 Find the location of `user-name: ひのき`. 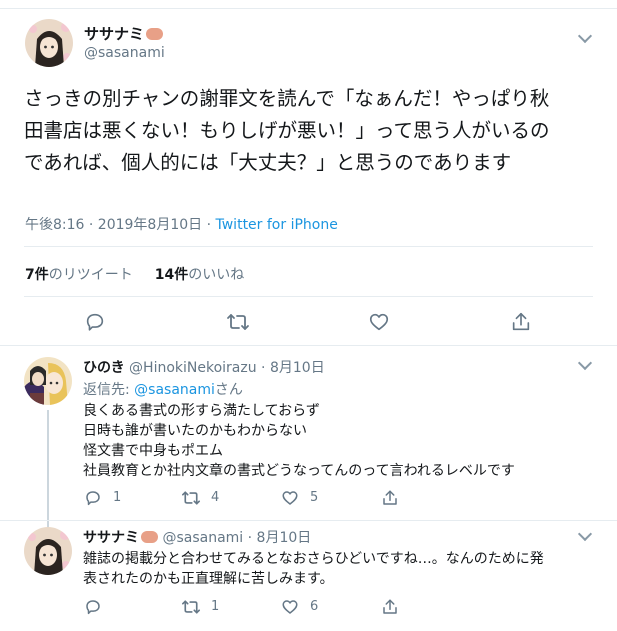

user-name: ひのき is located at coordinates (104, 368).